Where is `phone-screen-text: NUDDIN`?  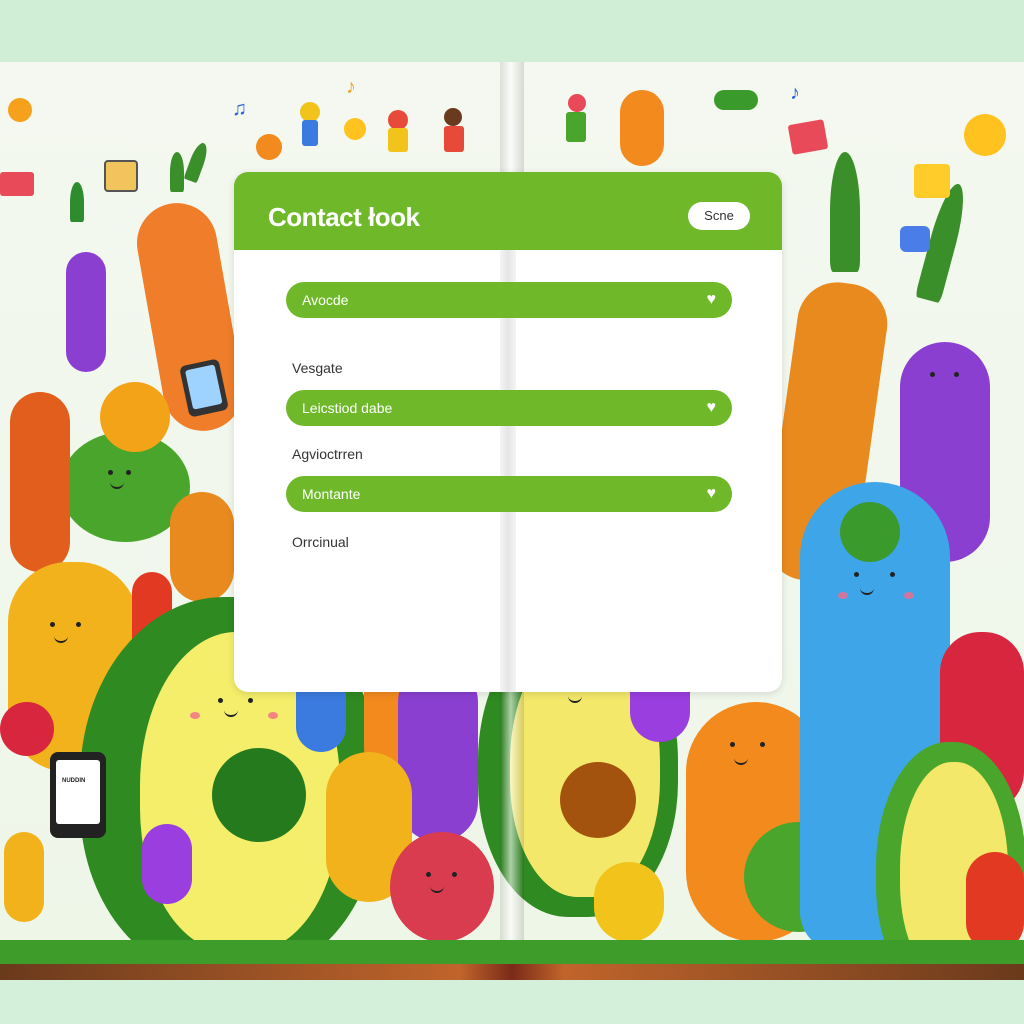 phone-screen-text: NUDDIN is located at coordinates (74, 781).